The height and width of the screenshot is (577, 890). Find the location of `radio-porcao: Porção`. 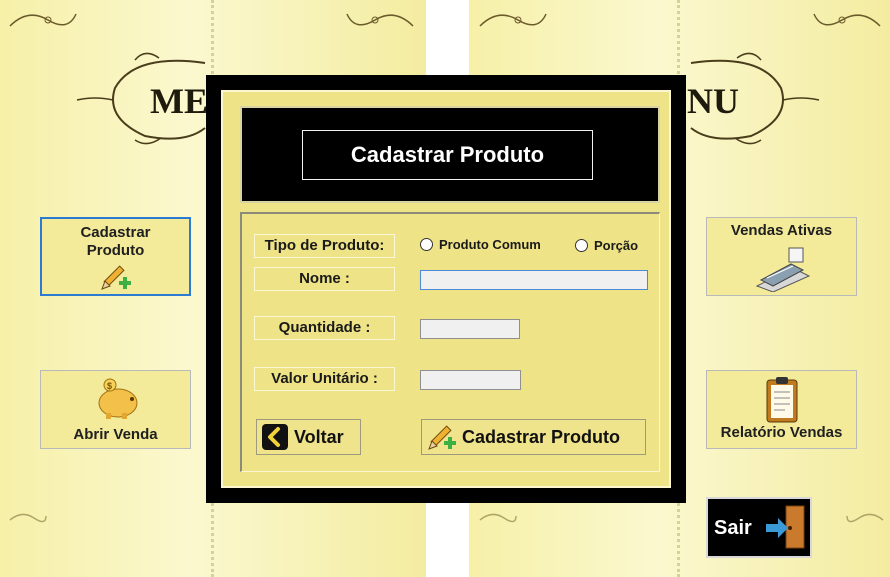

radio-porcao: Porção is located at coordinates (606, 245).